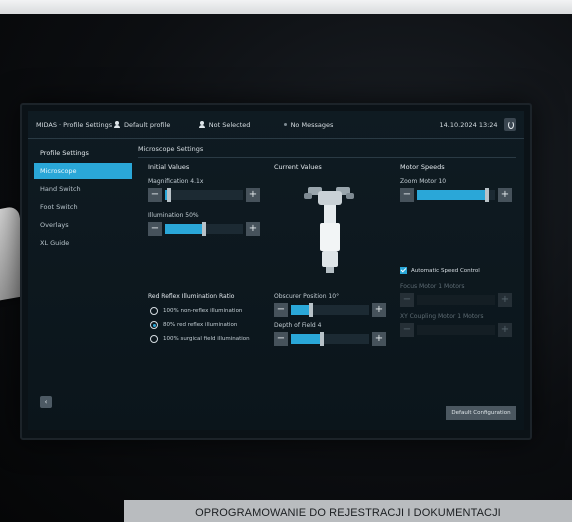  What do you see at coordinates (169, 167) in the screenshot?
I see `initial-values-title: Initial Values` at bounding box center [169, 167].